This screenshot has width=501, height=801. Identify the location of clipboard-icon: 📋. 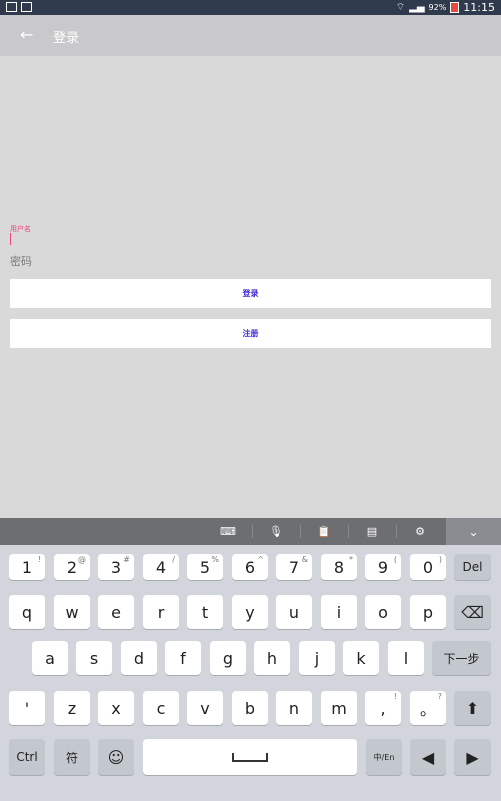
(324, 531).